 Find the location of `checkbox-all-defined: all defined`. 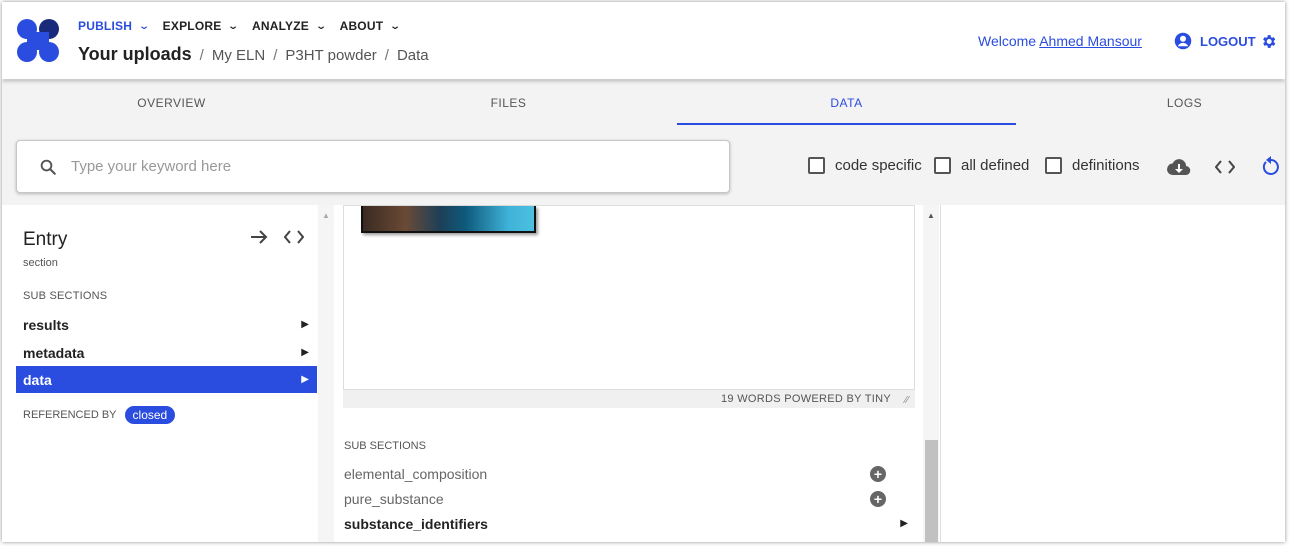

checkbox-all-defined: all defined is located at coordinates (981, 165).